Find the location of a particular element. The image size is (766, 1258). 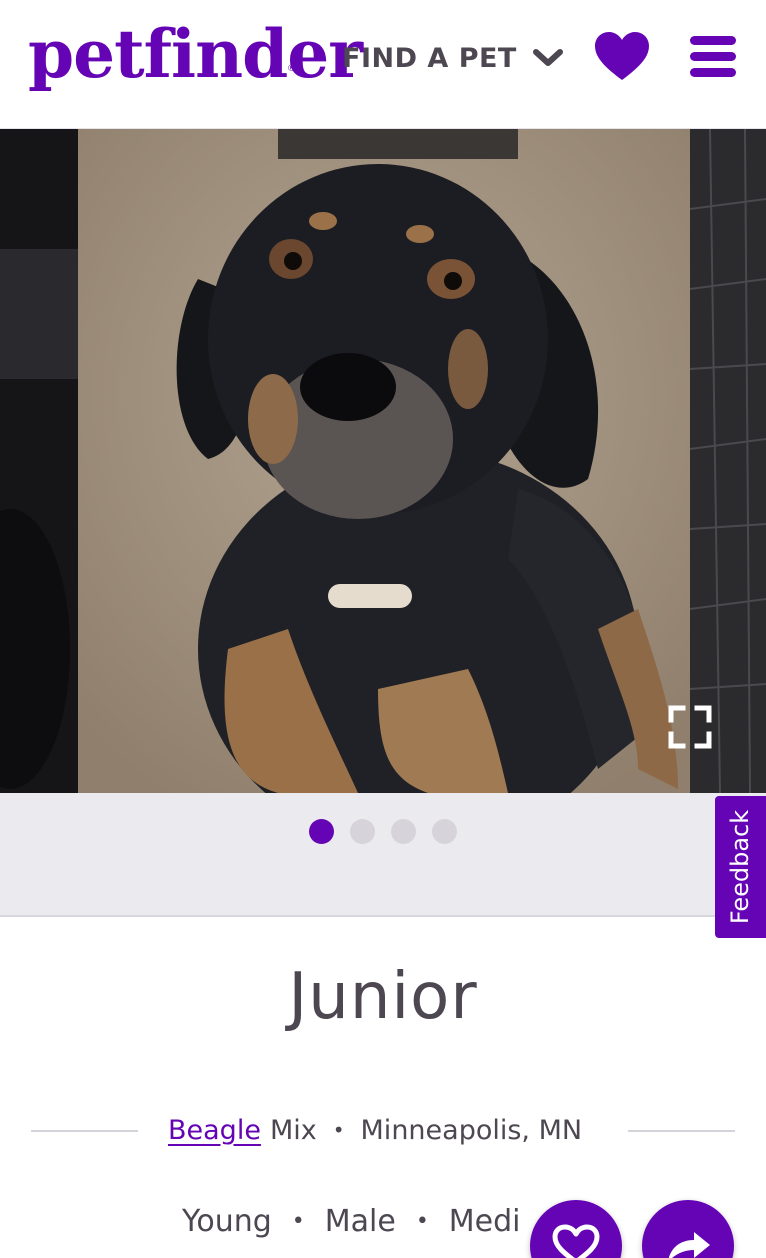

divider-right is located at coordinates (681, 1131).